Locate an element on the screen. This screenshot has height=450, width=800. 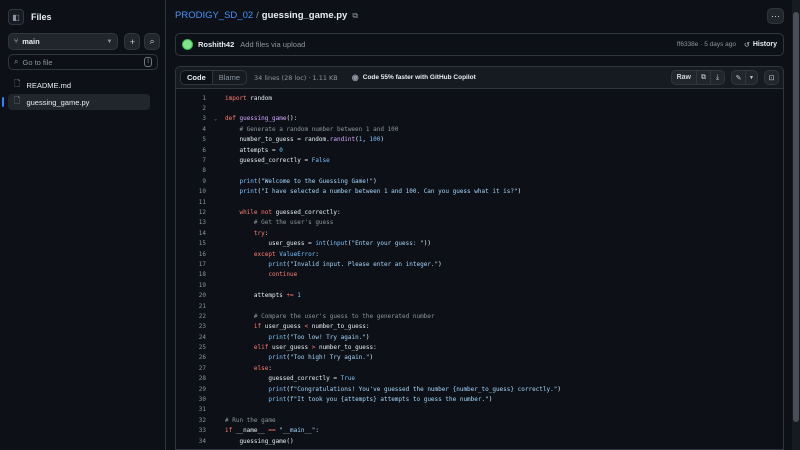
code-token: += is located at coordinates (290, 296).